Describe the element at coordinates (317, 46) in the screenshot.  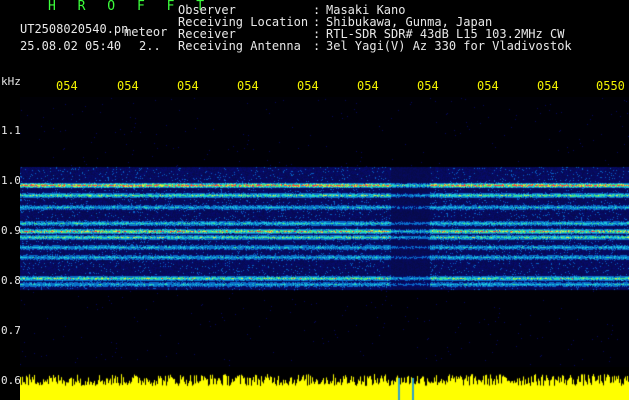
I see `colon: :` at that location.